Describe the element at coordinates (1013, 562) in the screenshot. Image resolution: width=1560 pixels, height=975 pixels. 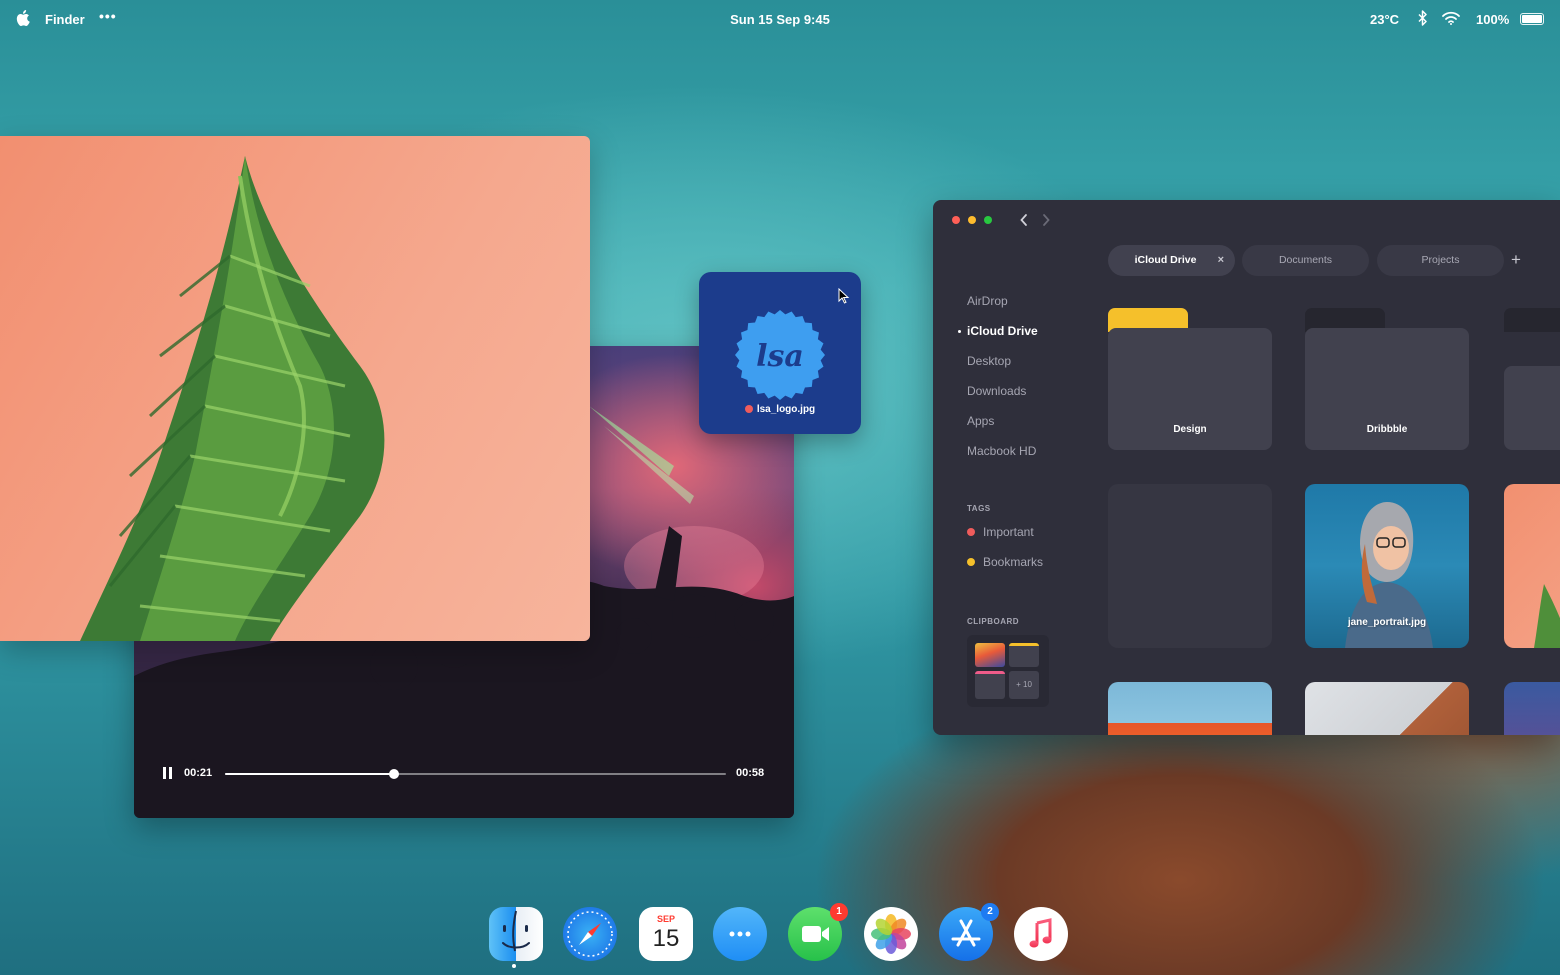
I see `sidebar-tag-bookmarks: Bookmarks` at that location.